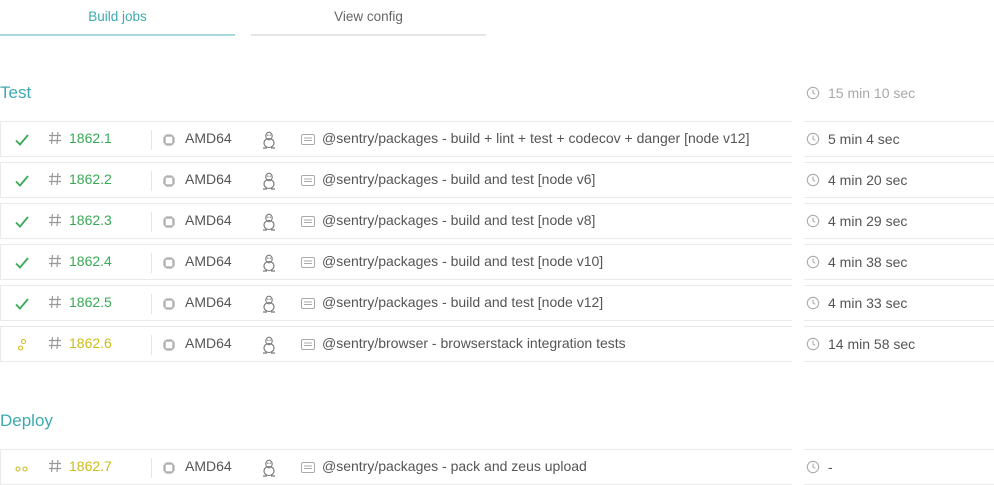  Describe the element at coordinates (868, 303) in the screenshot. I see `job-duration-text: 4 min 33 sec` at that location.